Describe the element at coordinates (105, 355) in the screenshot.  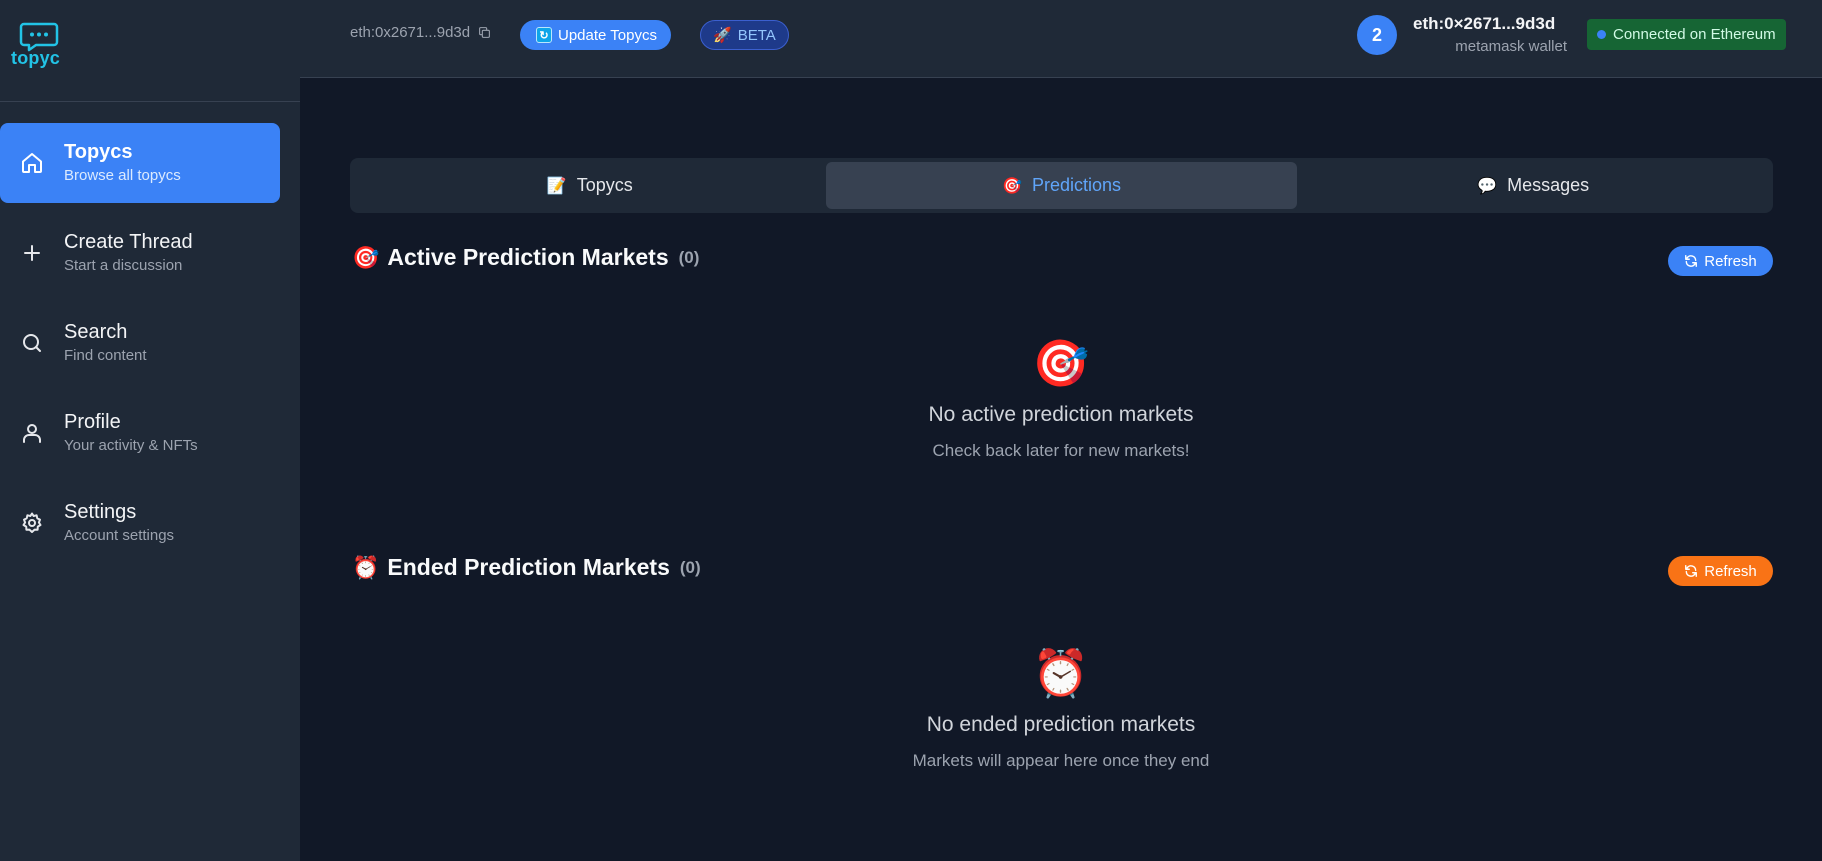
I see `sidebar-item-subtitle: Find content` at that location.